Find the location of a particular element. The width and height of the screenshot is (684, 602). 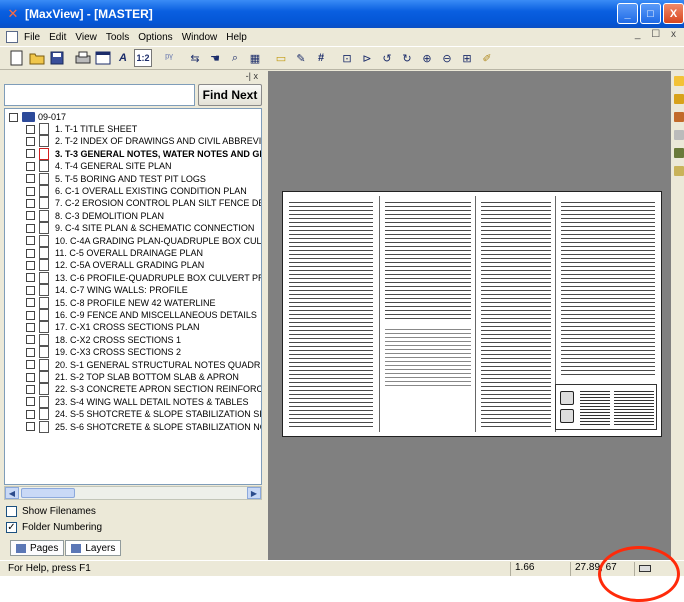

select-icon is located at coordinates (679, 171).